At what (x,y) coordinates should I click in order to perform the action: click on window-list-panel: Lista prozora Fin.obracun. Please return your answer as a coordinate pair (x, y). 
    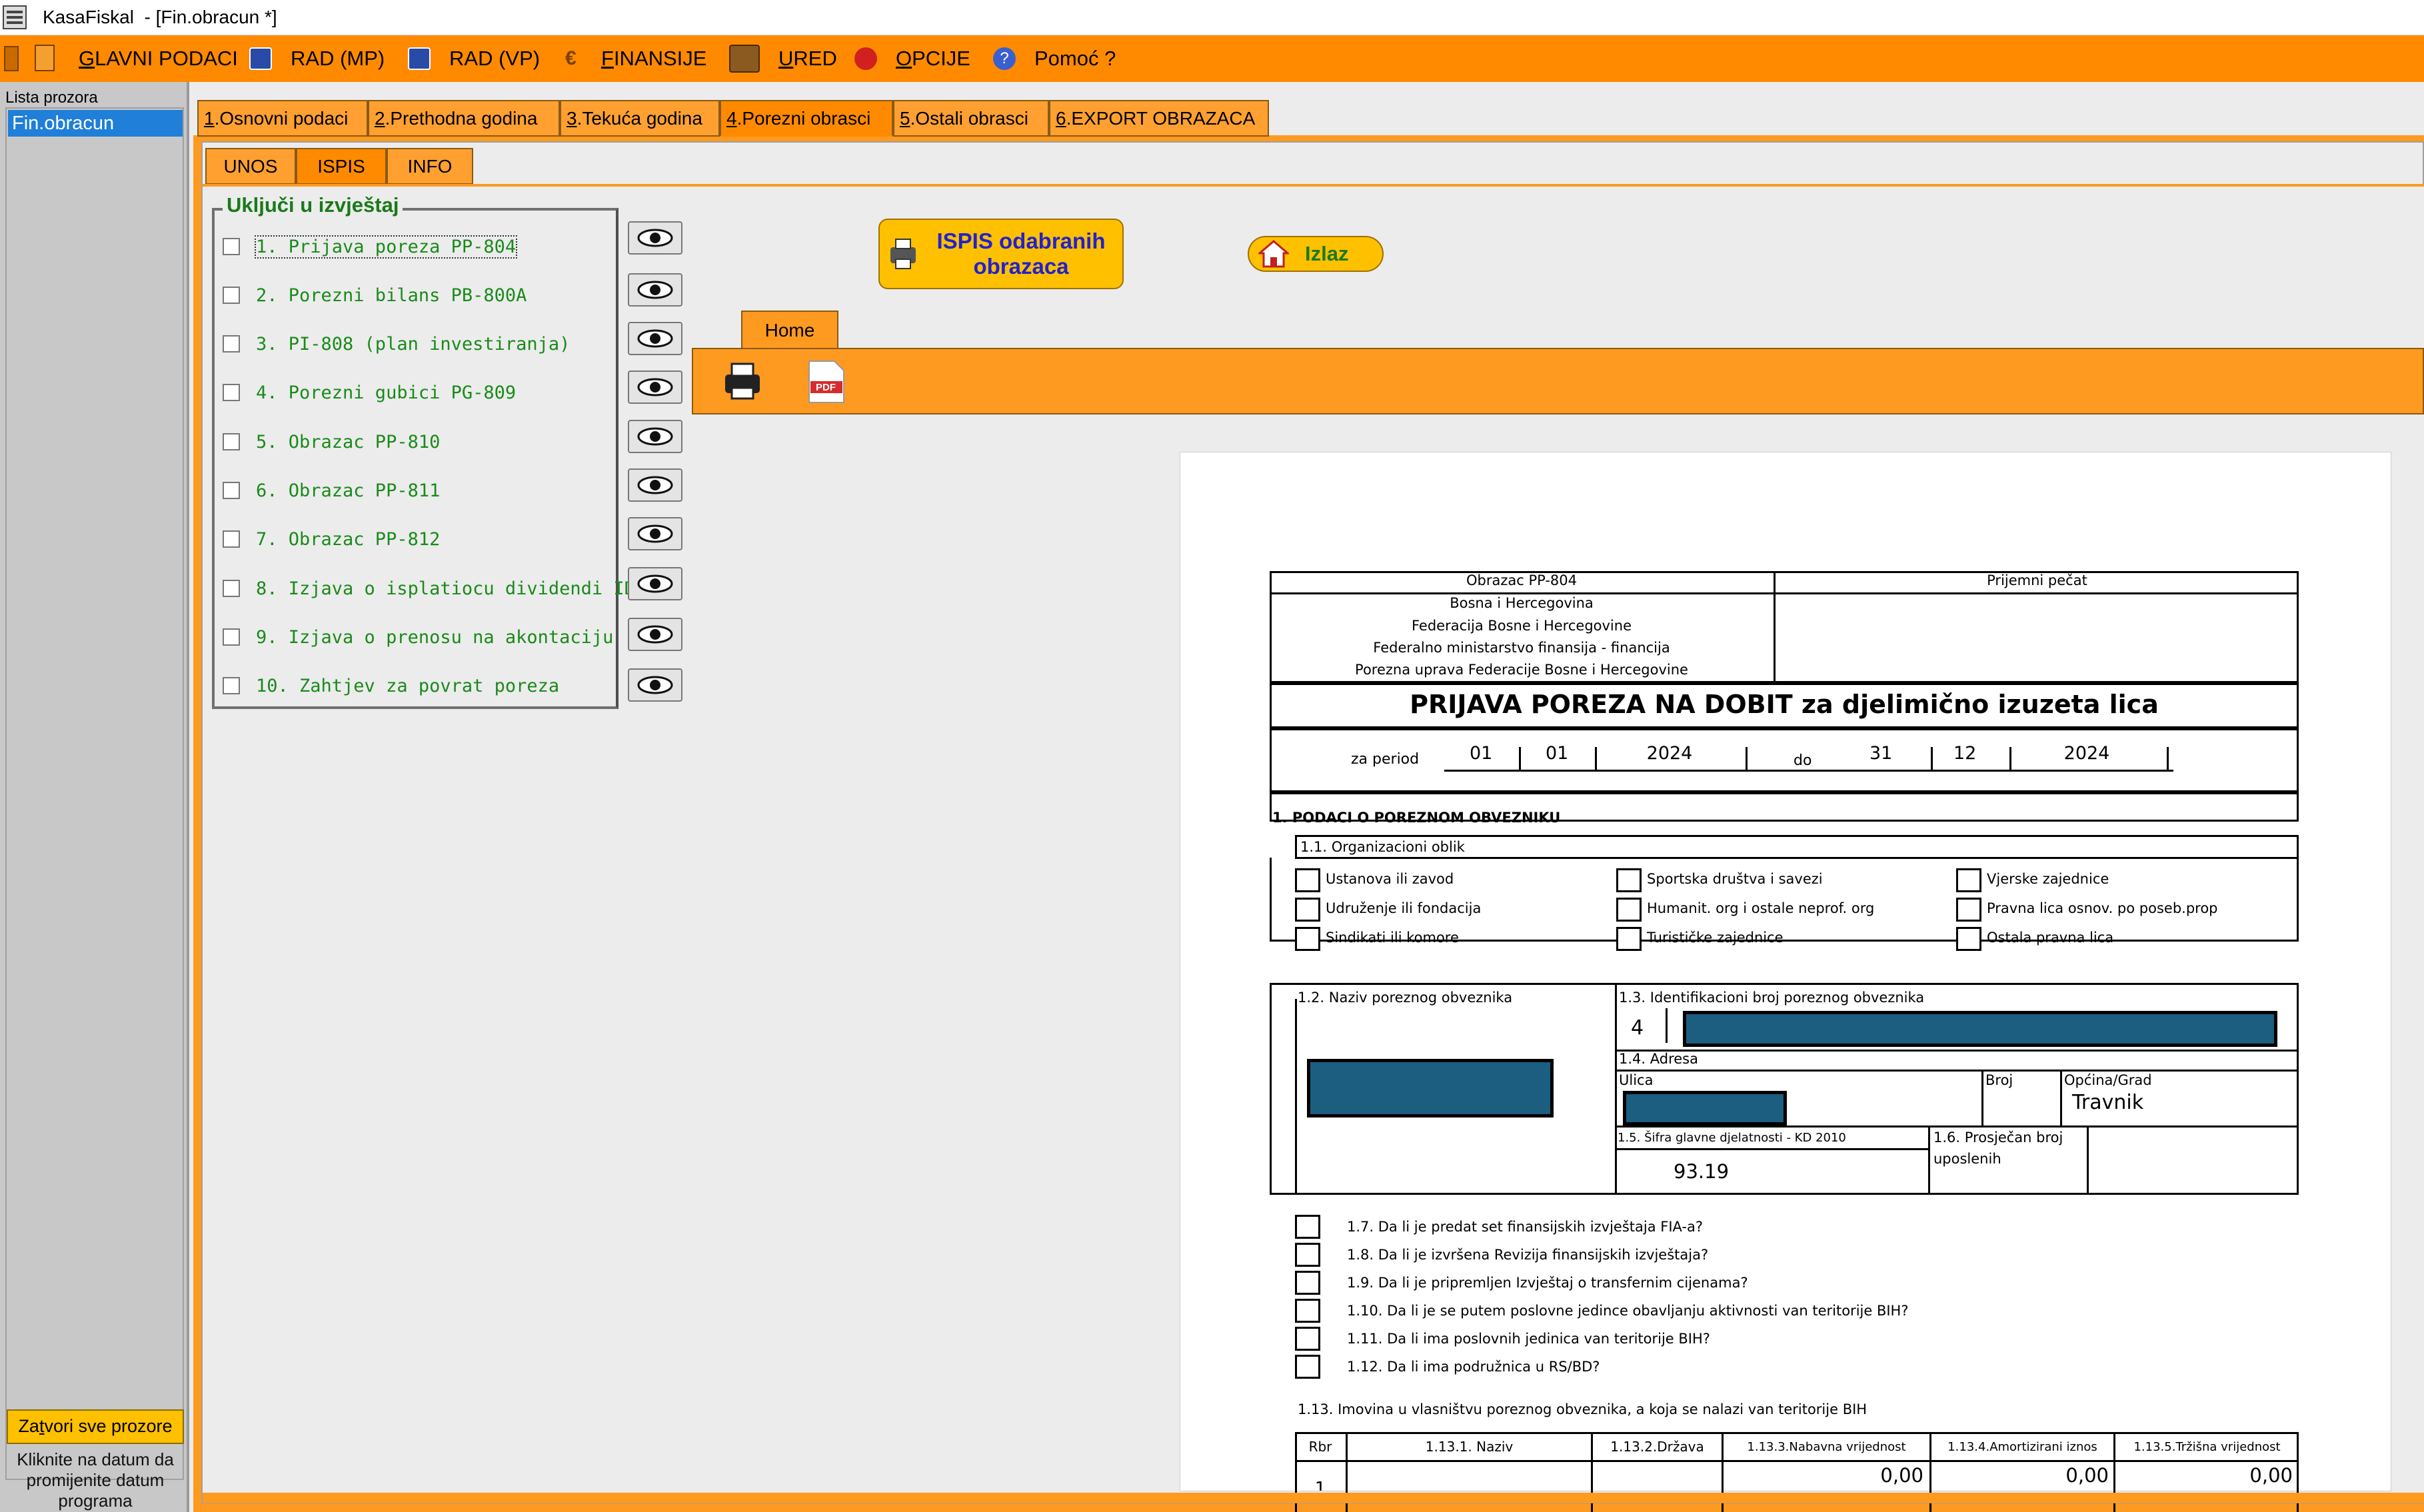
    Looking at the image, I should click on (94, 797).